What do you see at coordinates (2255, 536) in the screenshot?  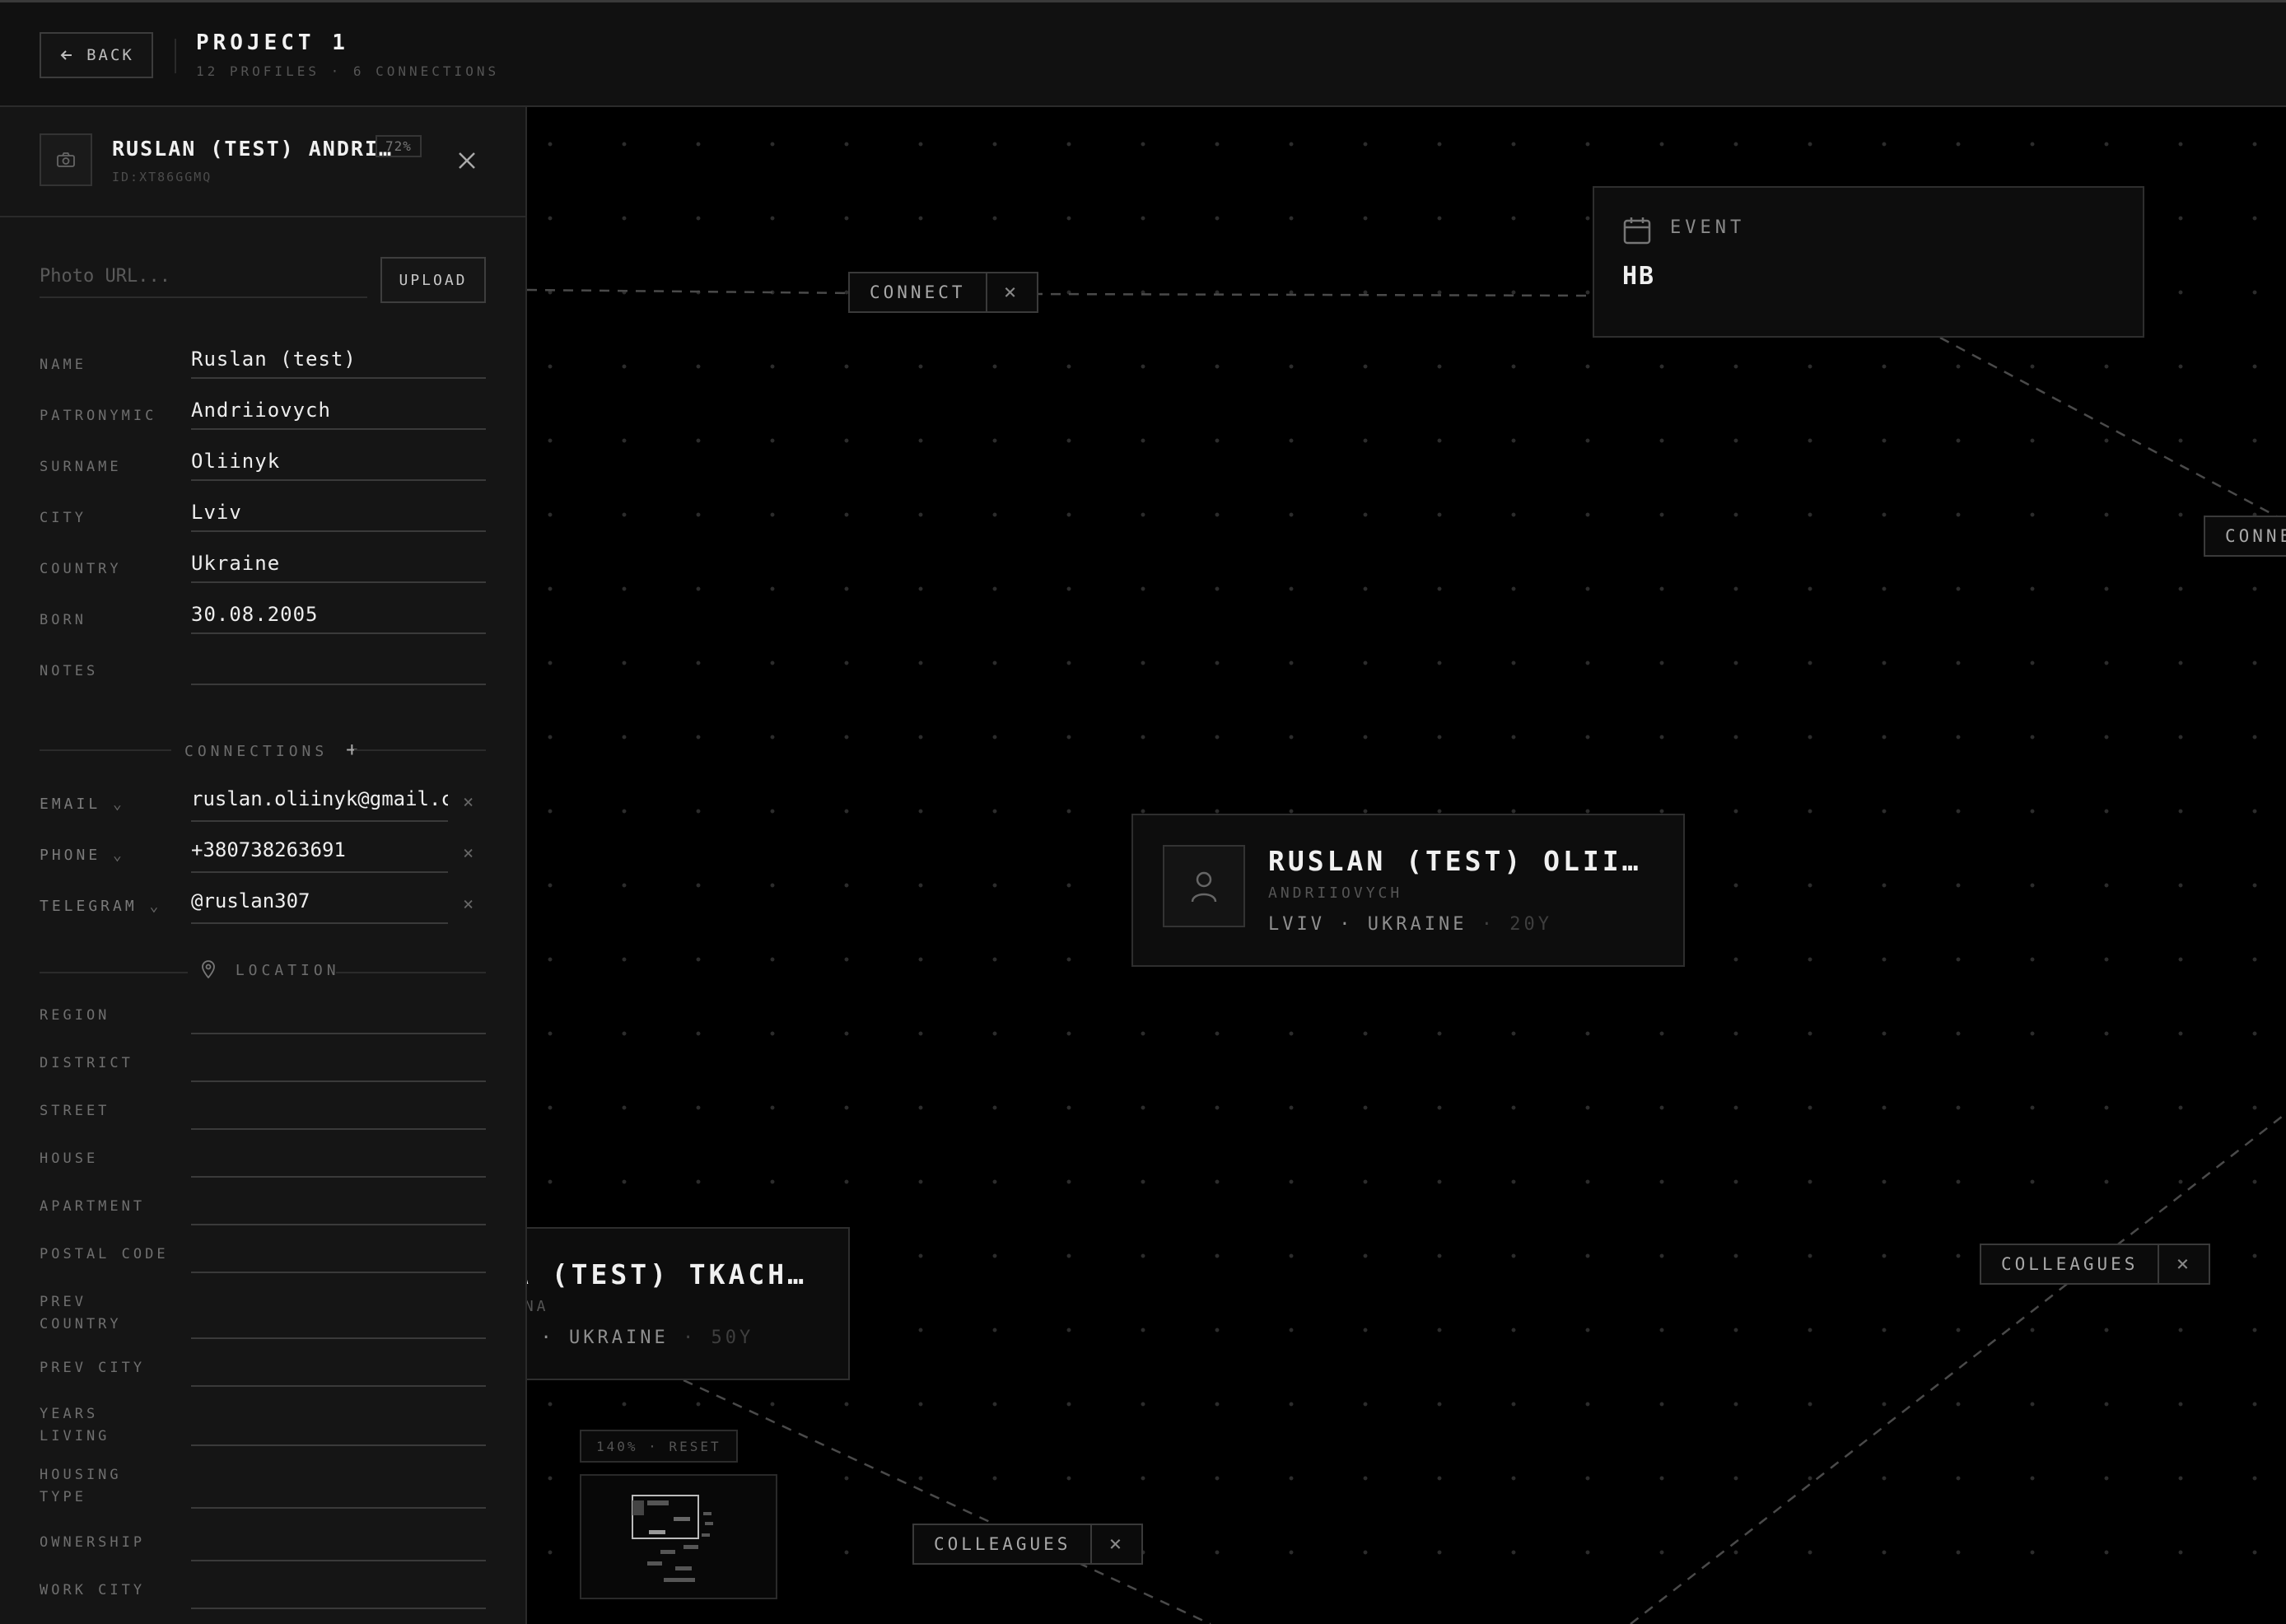 I see `edge-label-text: CONNE` at bounding box center [2255, 536].